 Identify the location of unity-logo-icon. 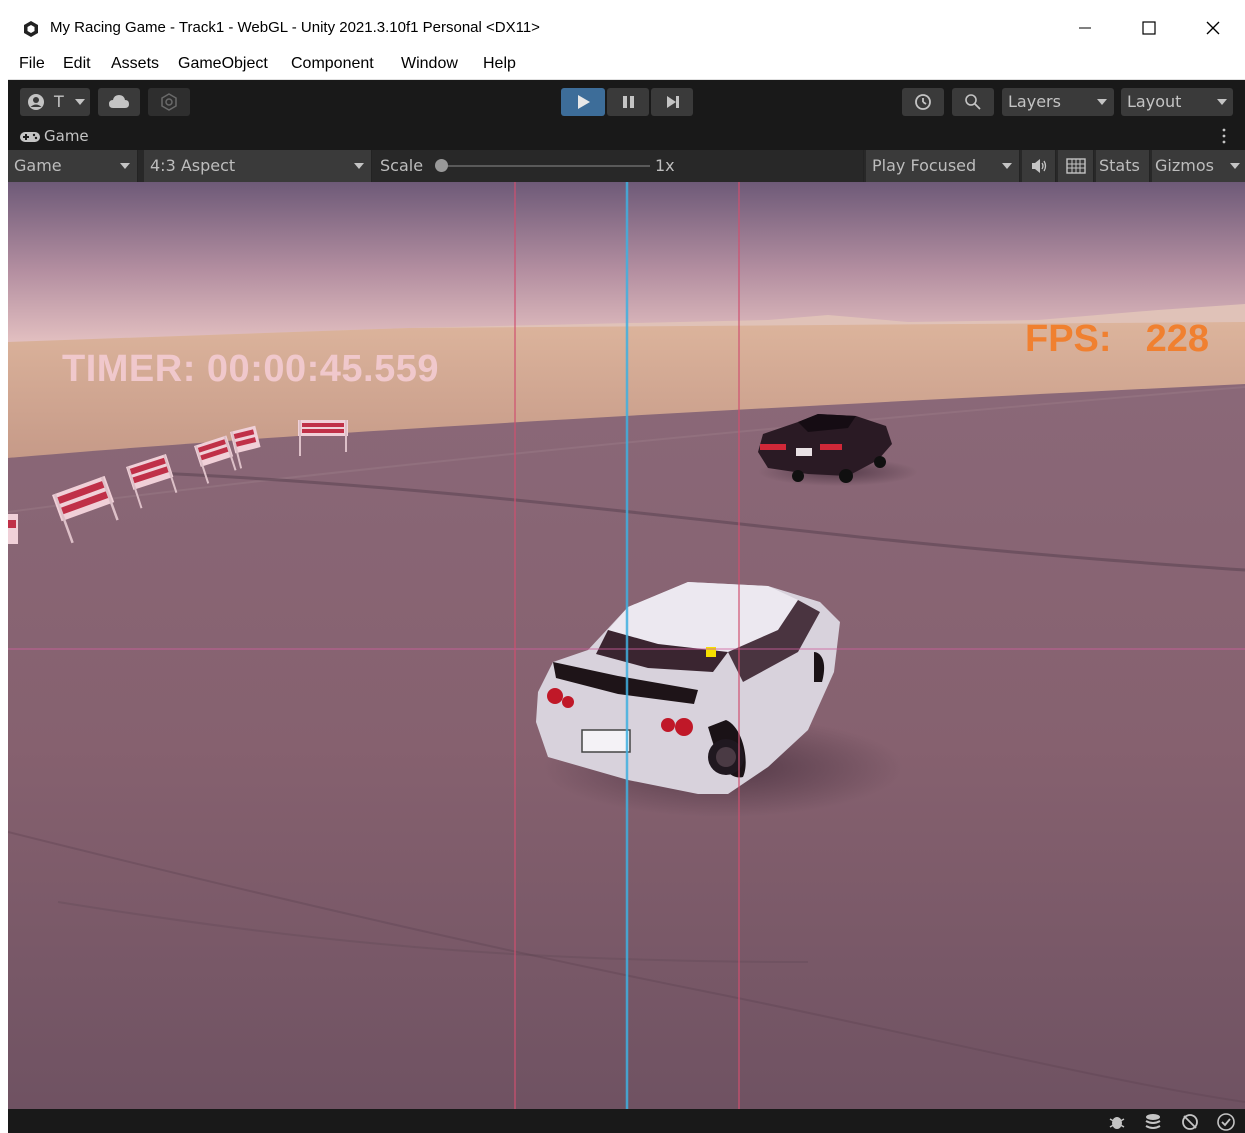
(31, 29).